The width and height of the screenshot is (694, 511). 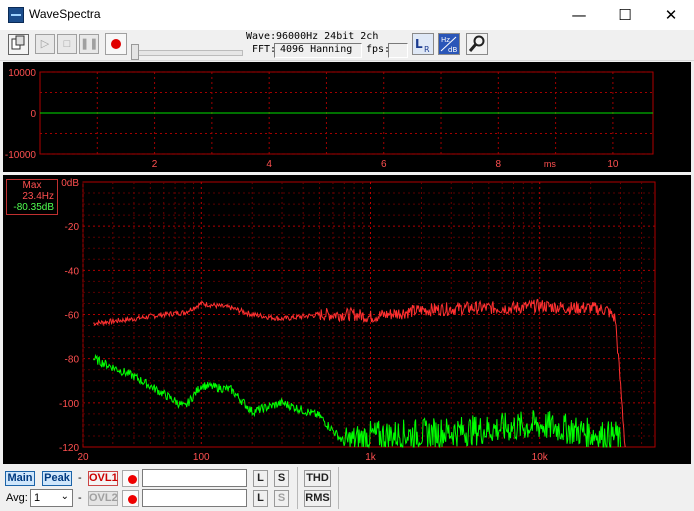 I want to click on record-button, so click(x=116, y=44).